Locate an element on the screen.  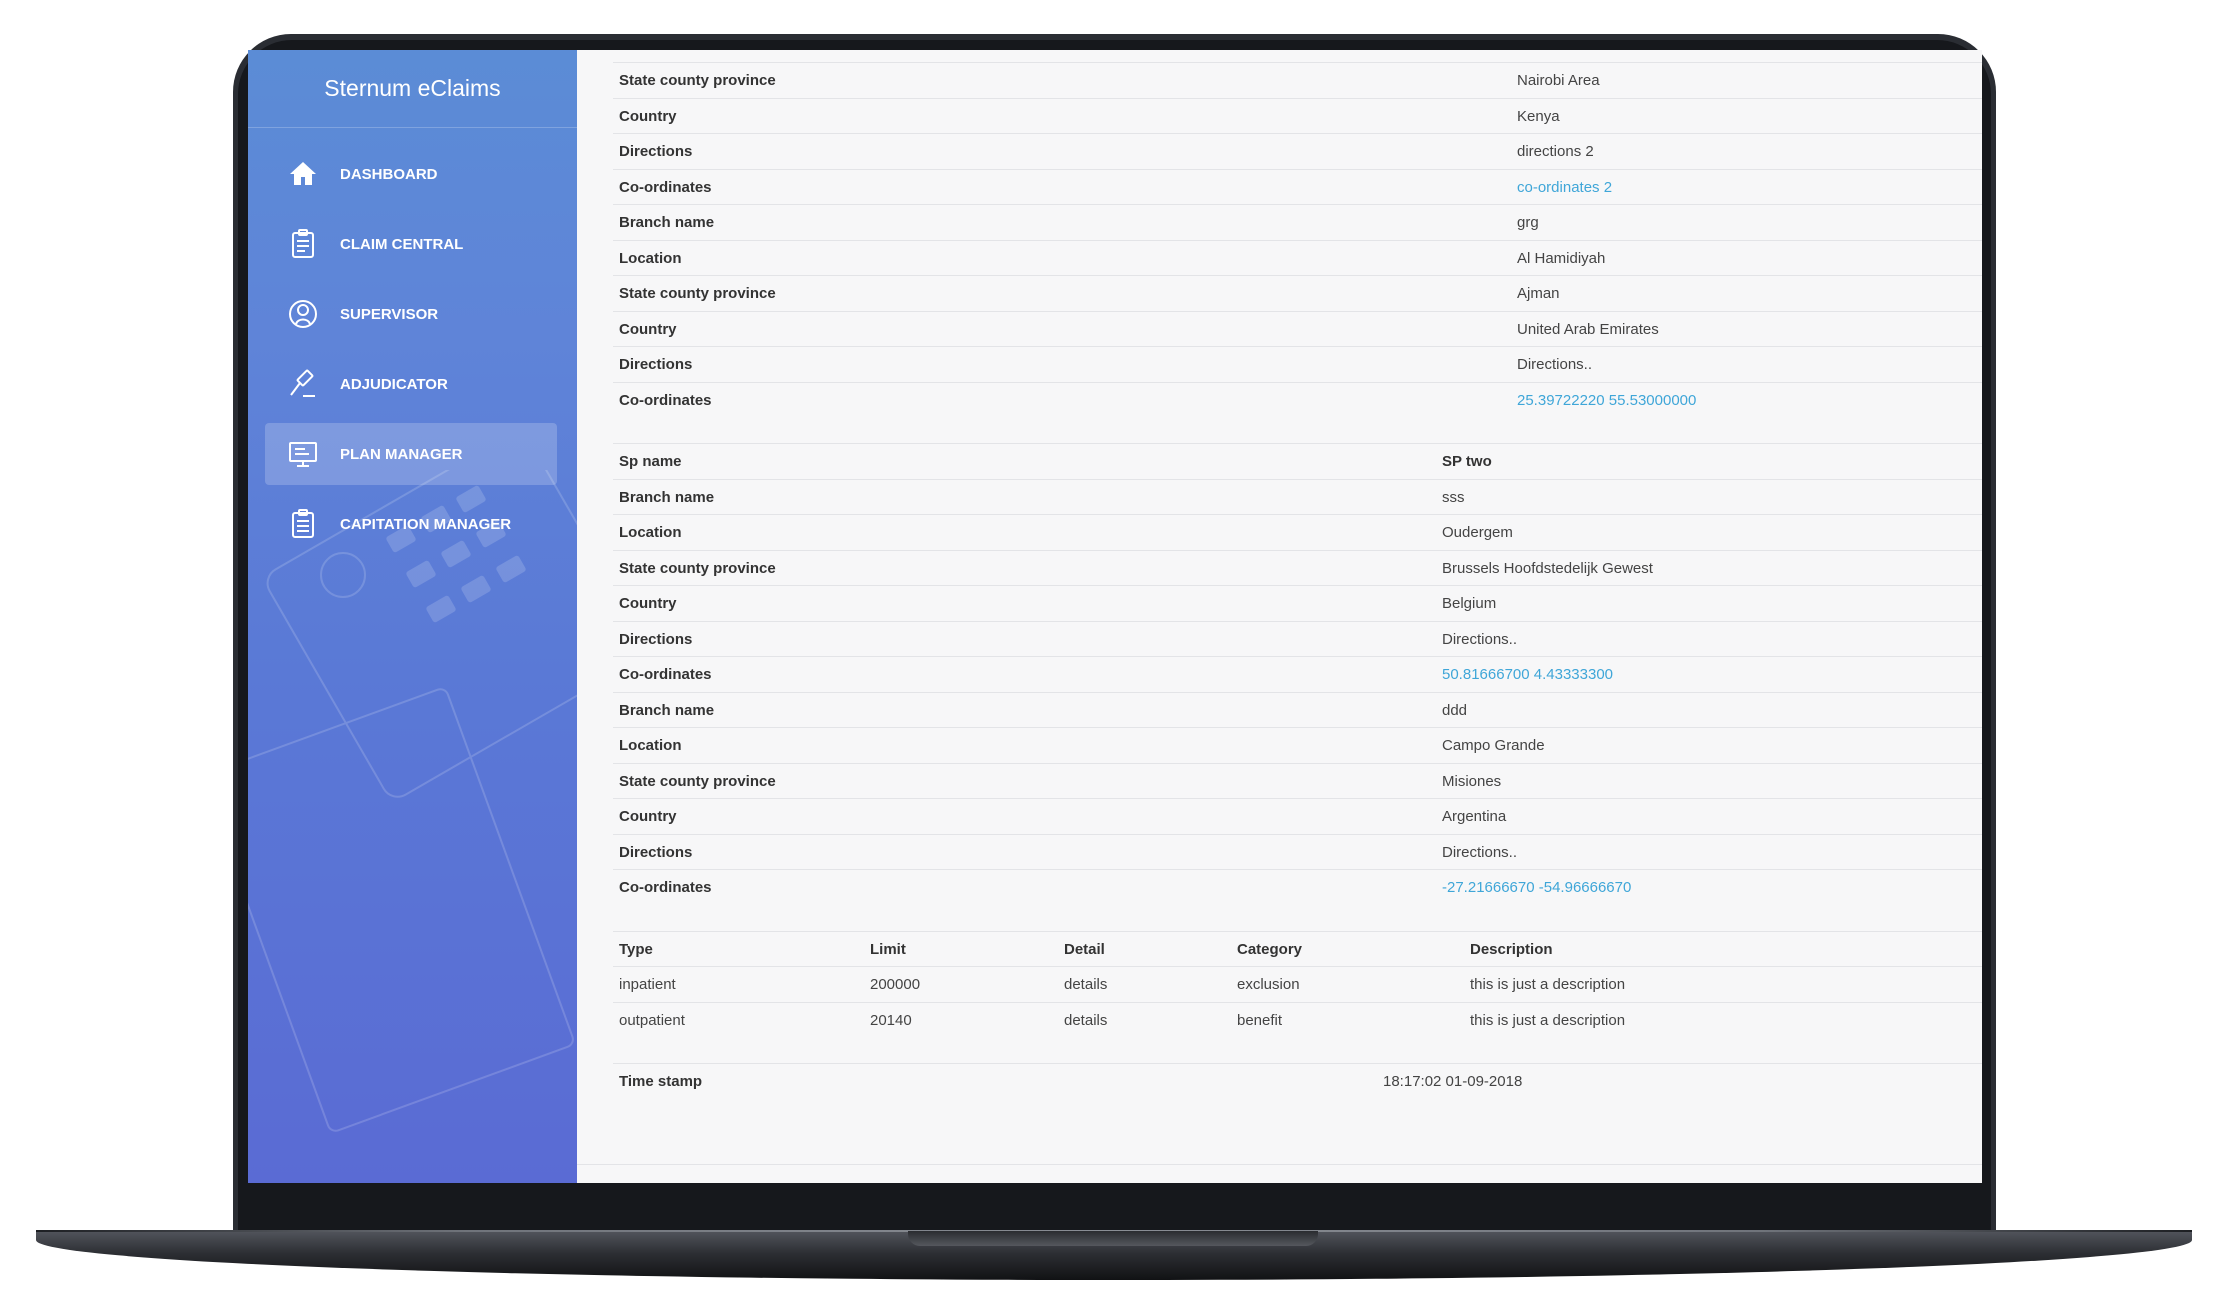
detail-row: State county province Ajman is located at coordinates (1297, 293).